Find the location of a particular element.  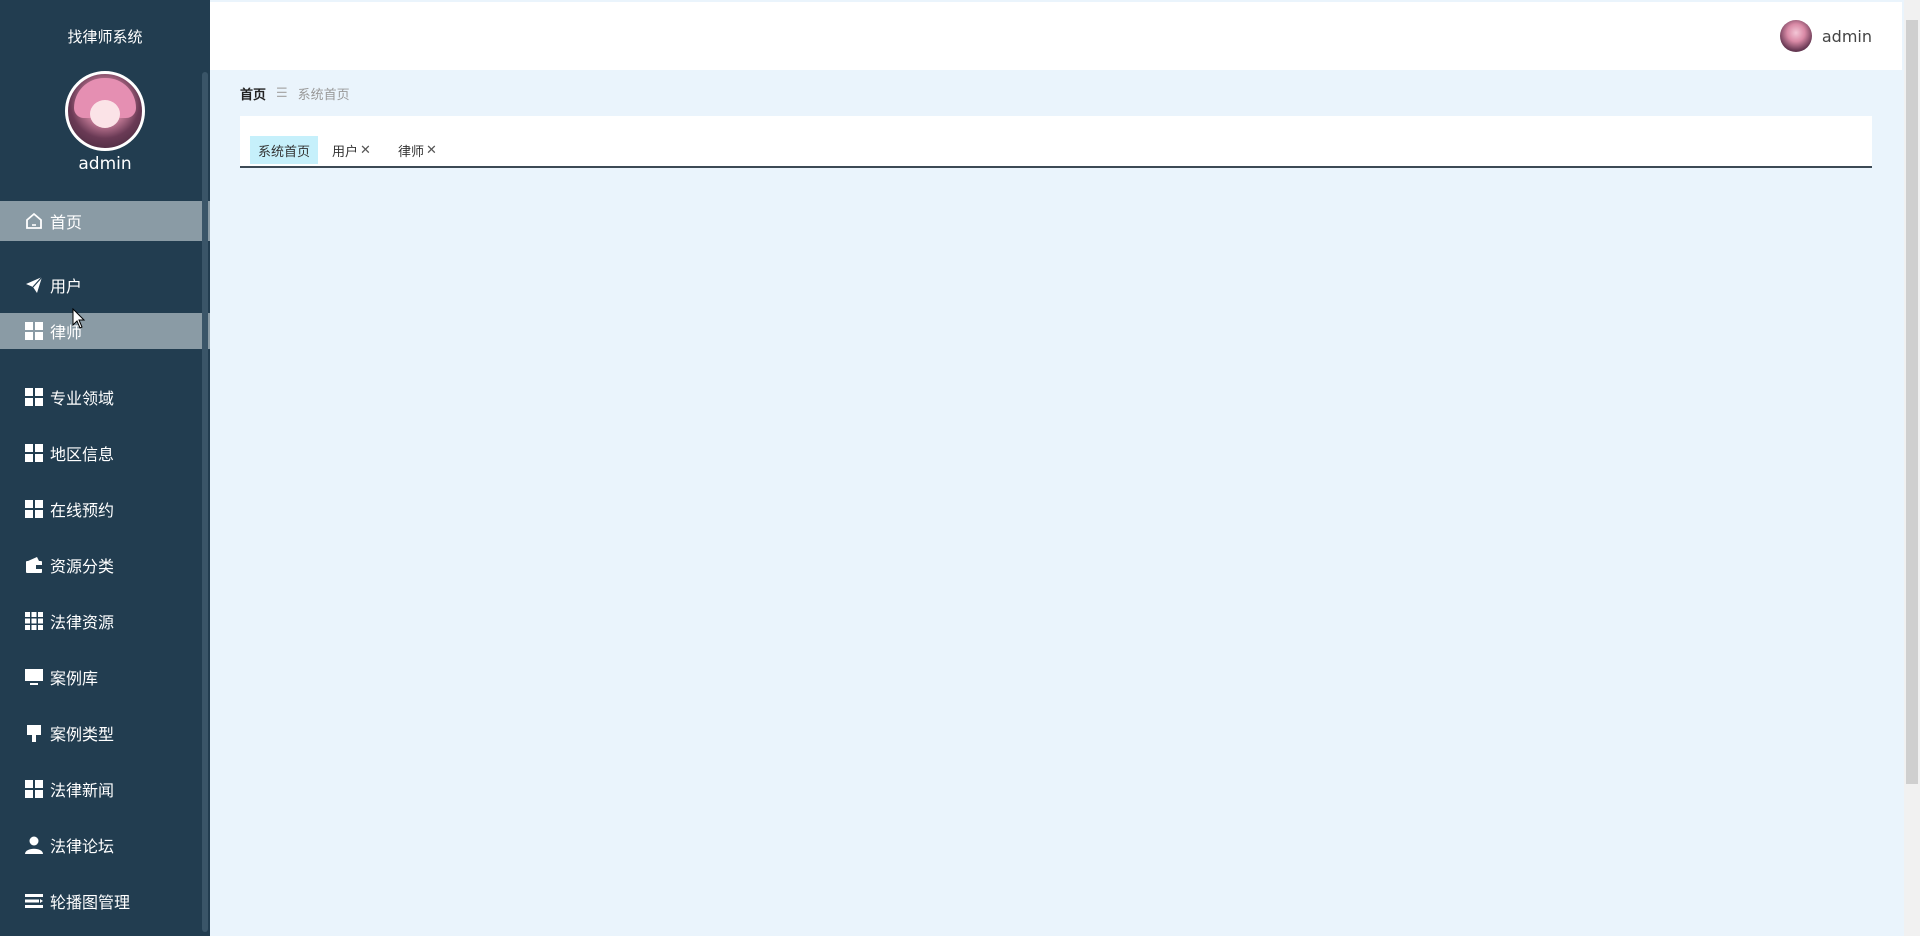

tab-system-home: 系统首页 is located at coordinates (284, 150).